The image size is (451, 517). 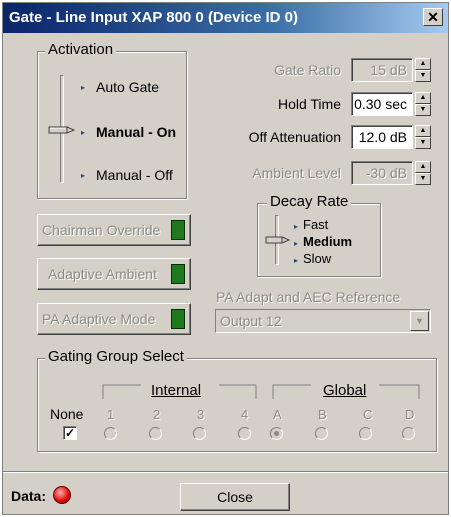 I want to click on pa-ref-label: PA Adapt and AEC Reference, so click(x=308, y=297).